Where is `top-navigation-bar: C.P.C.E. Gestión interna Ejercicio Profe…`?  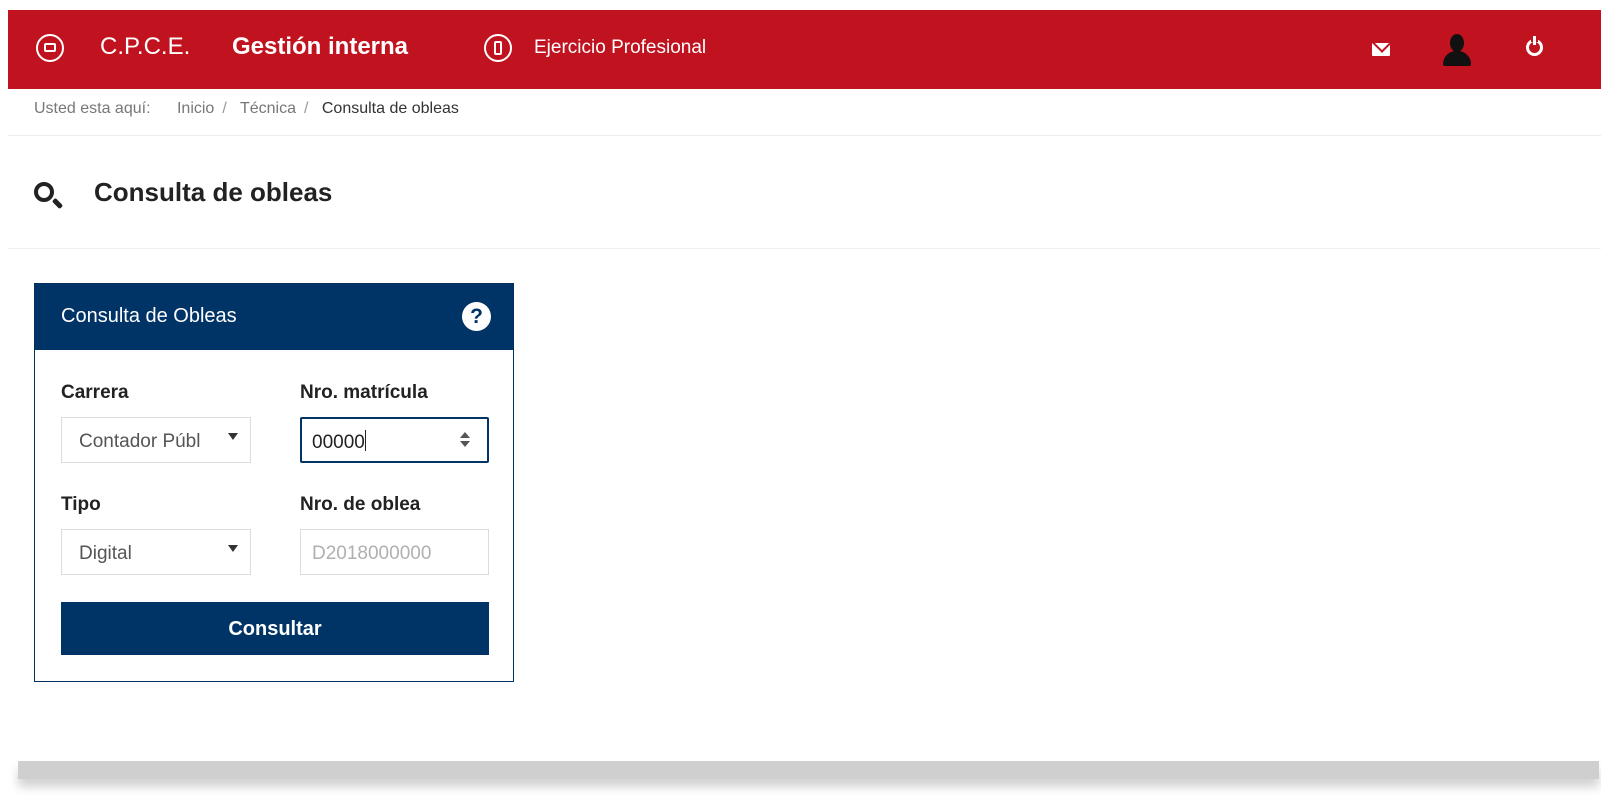
top-navigation-bar: C.P.C.E. Gestión interna Ejercicio Profe… is located at coordinates (804, 49).